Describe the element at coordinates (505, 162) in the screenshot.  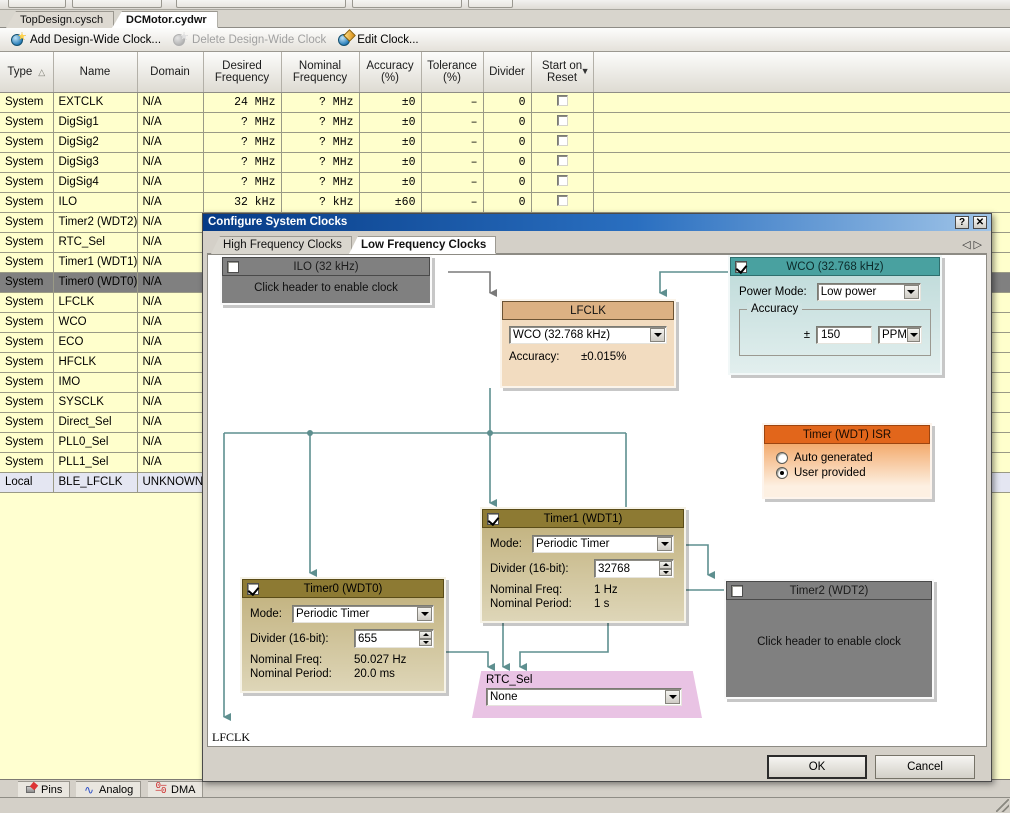
I see `table-row: System DigSig3 N/A? MHz? MHz ±0–0` at that location.